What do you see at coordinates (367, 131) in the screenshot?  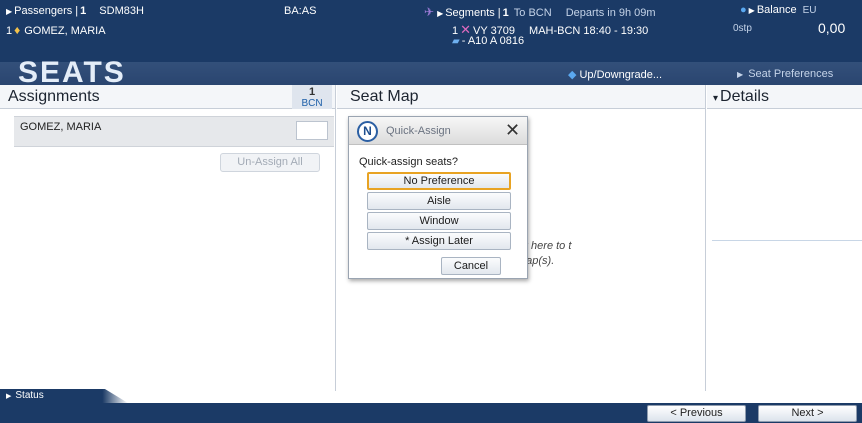 I see `app-logo-icon: N` at bounding box center [367, 131].